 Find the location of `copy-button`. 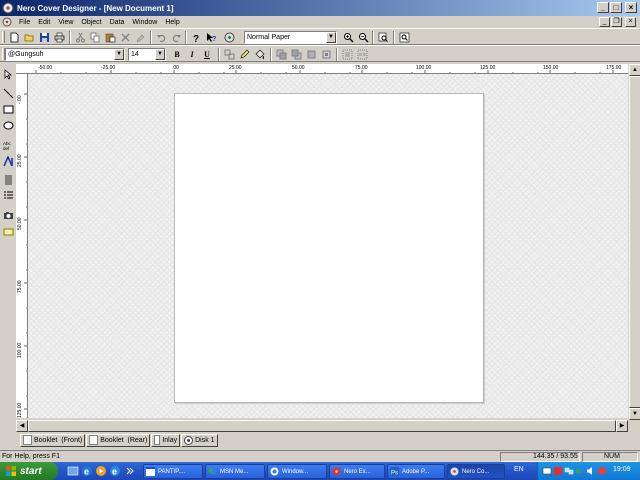

copy-button is located at coordinates (95, 37).